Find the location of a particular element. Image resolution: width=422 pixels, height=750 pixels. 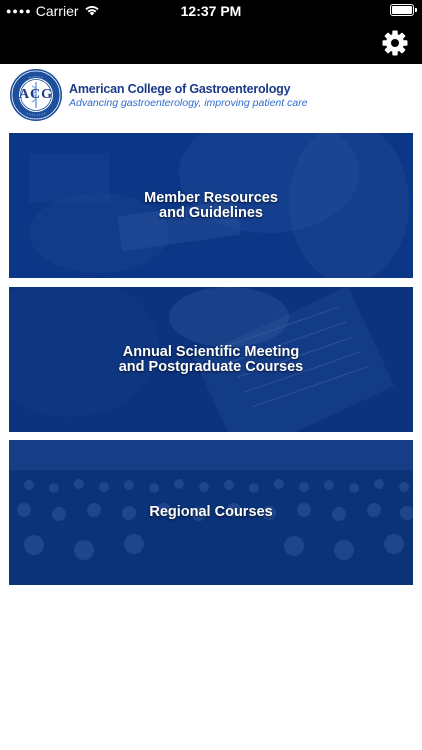

tile-label: Regional Courses is located at coordinates (211, 512).